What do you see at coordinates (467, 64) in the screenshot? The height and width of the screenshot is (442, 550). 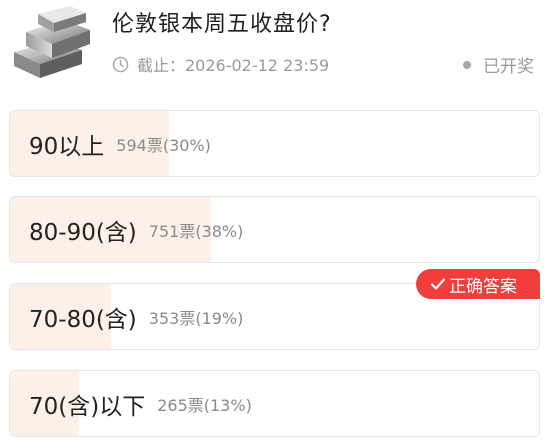 I see `dot-icon` at bounding box center [467, 64].